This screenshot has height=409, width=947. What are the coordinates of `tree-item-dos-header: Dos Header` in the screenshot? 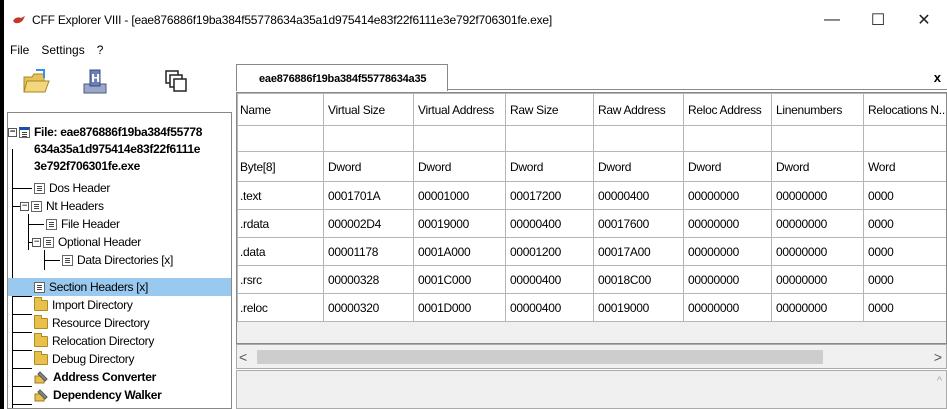 It's located at (72, 188).